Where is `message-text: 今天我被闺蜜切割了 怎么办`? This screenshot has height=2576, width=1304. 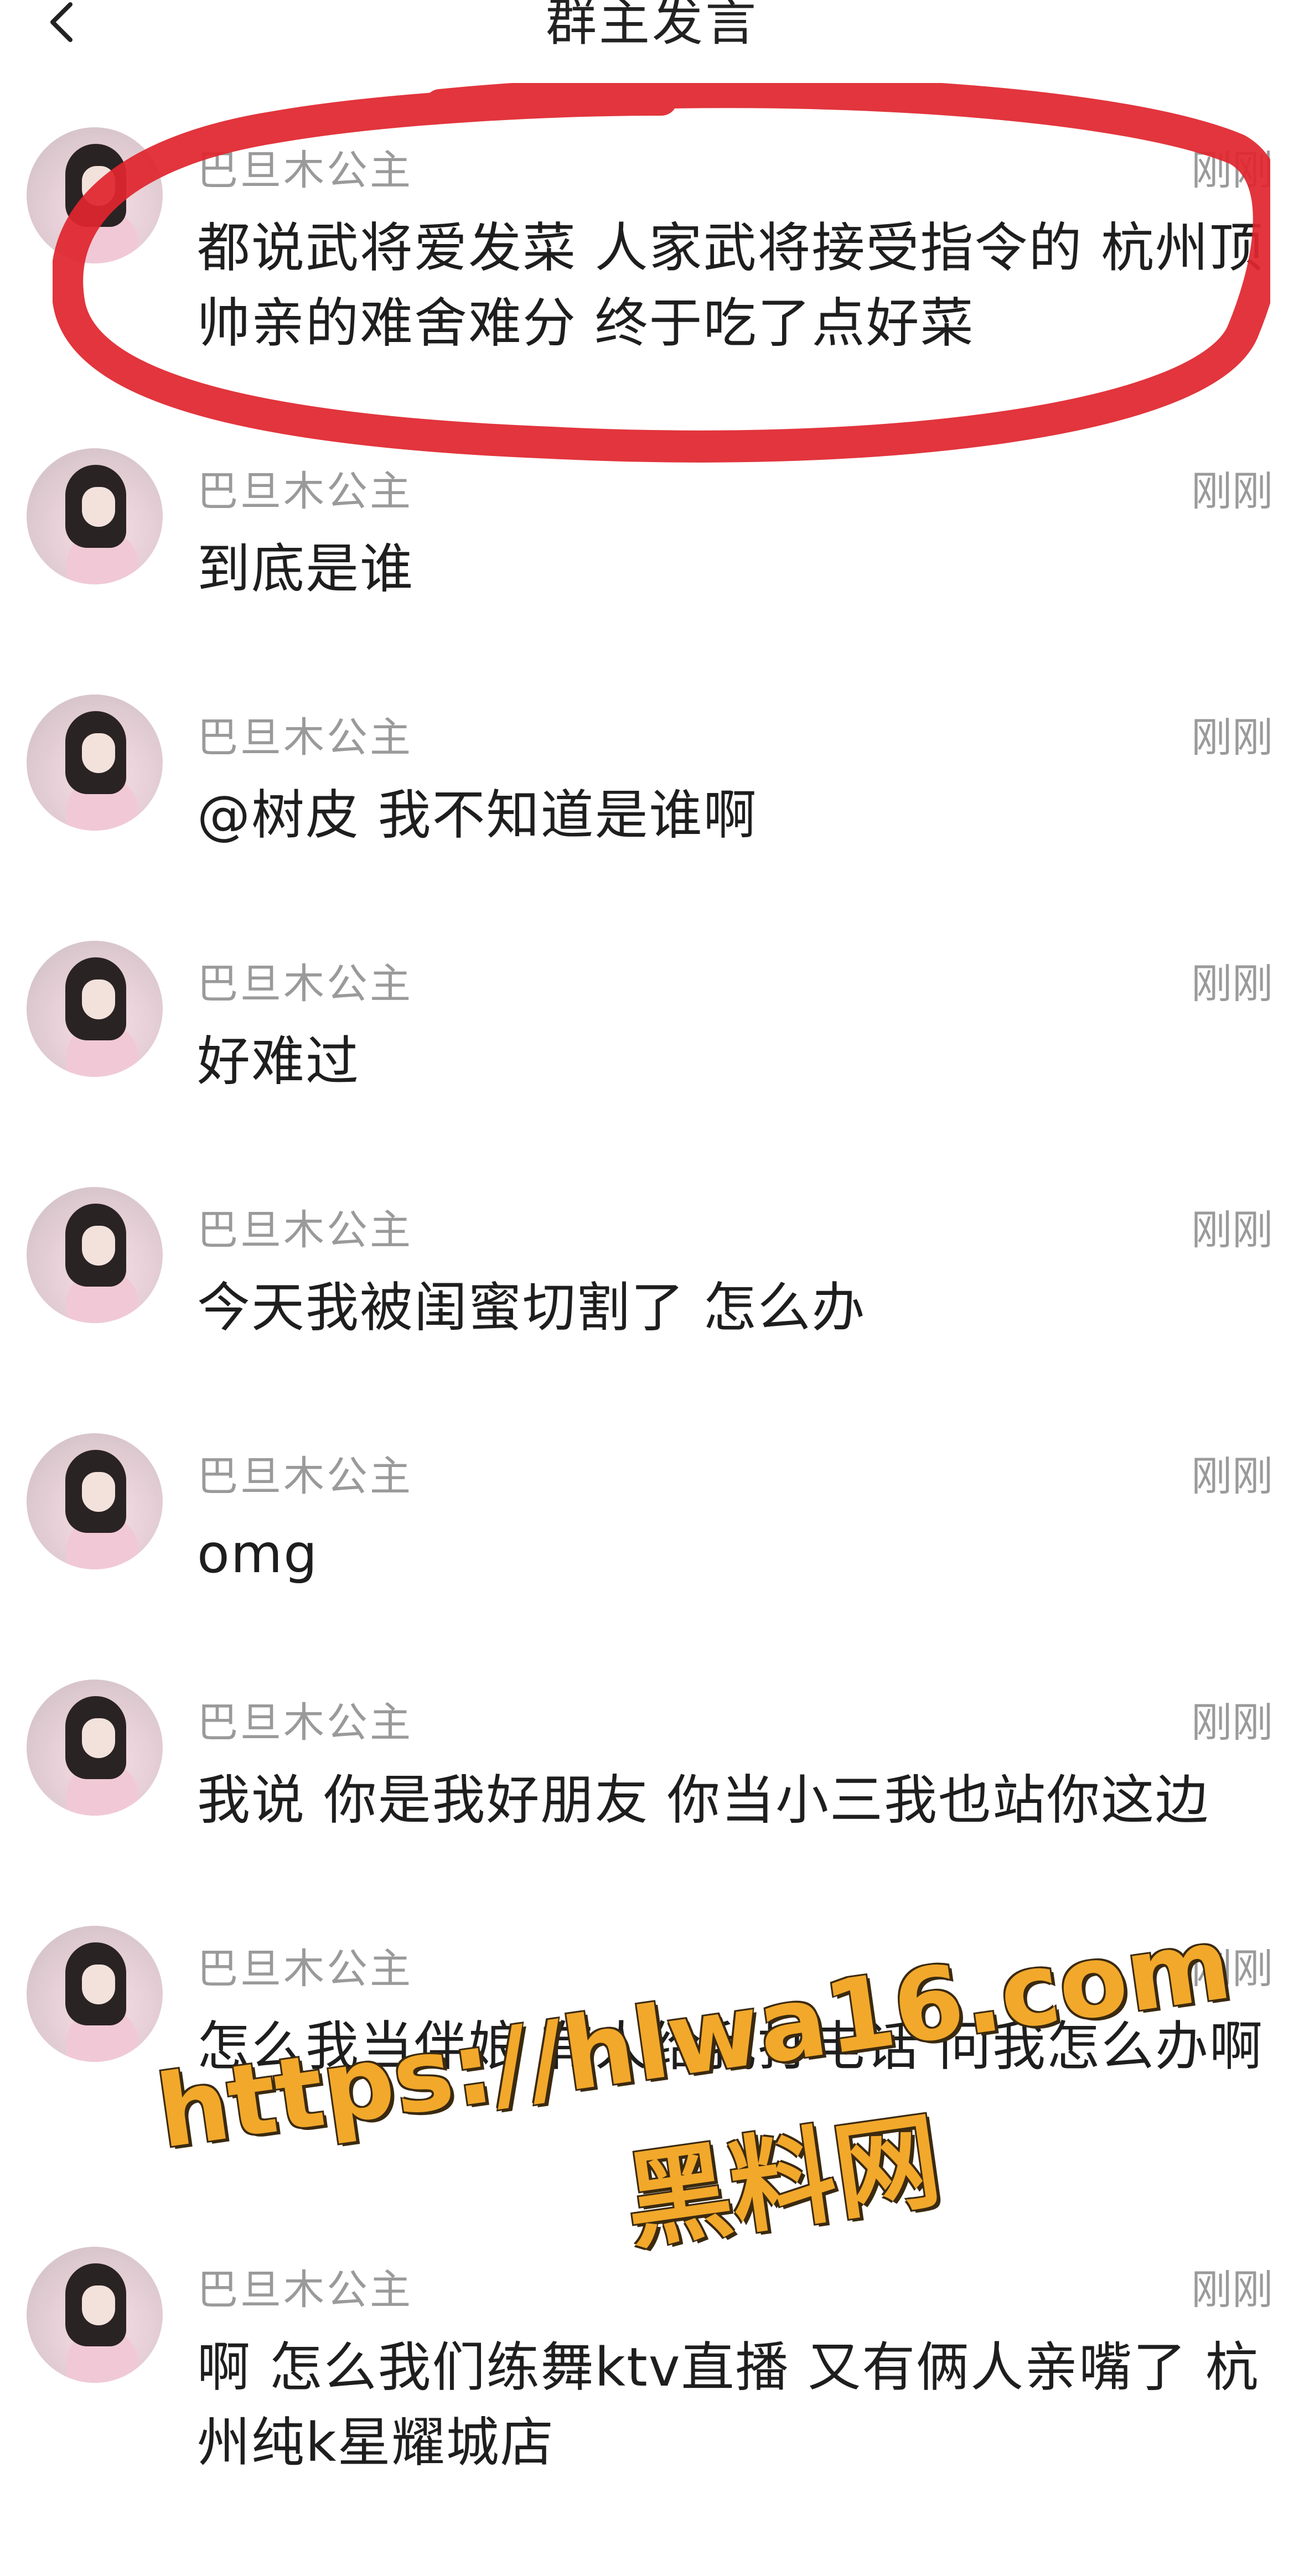
message-text: 今天我被闺蜜切割了 怎么办 is located at coordinates (531, 1308).